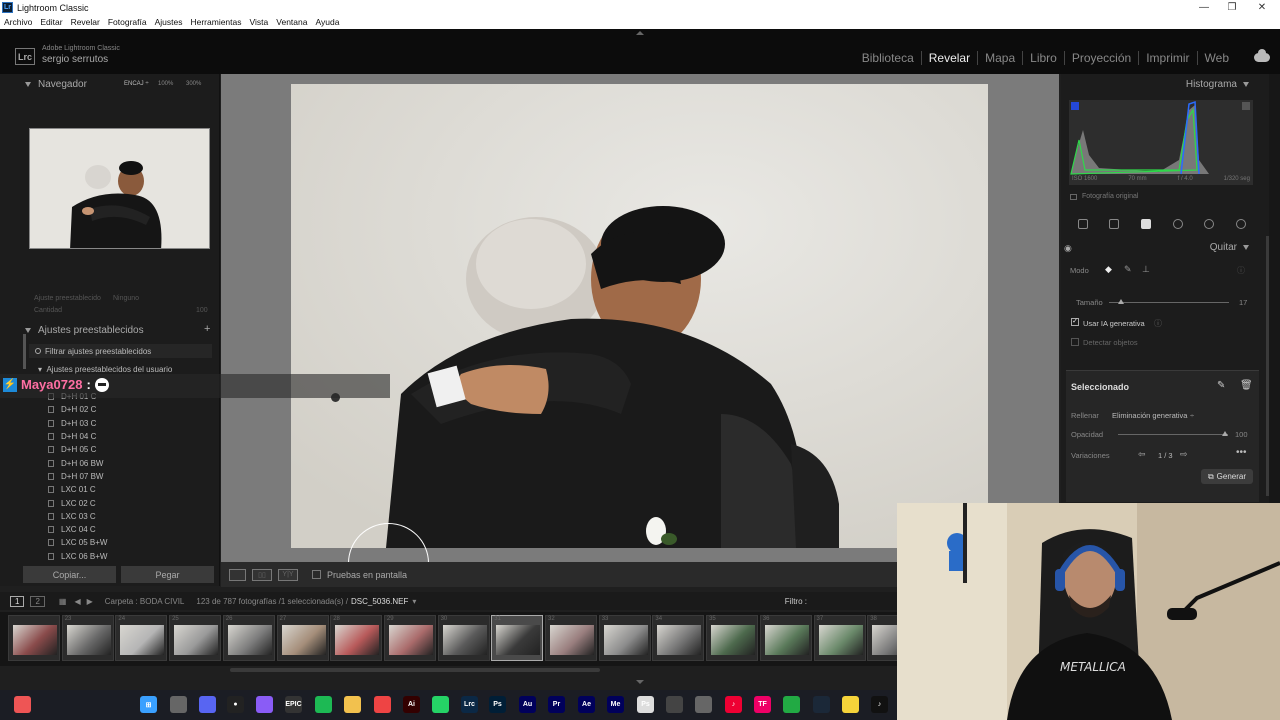 The width and height of the screenshot is (1280, 720). Describe the element at coordinates (128, 556) in the screenshot. I see `preset-item: LXC 06 B+W` at that location.